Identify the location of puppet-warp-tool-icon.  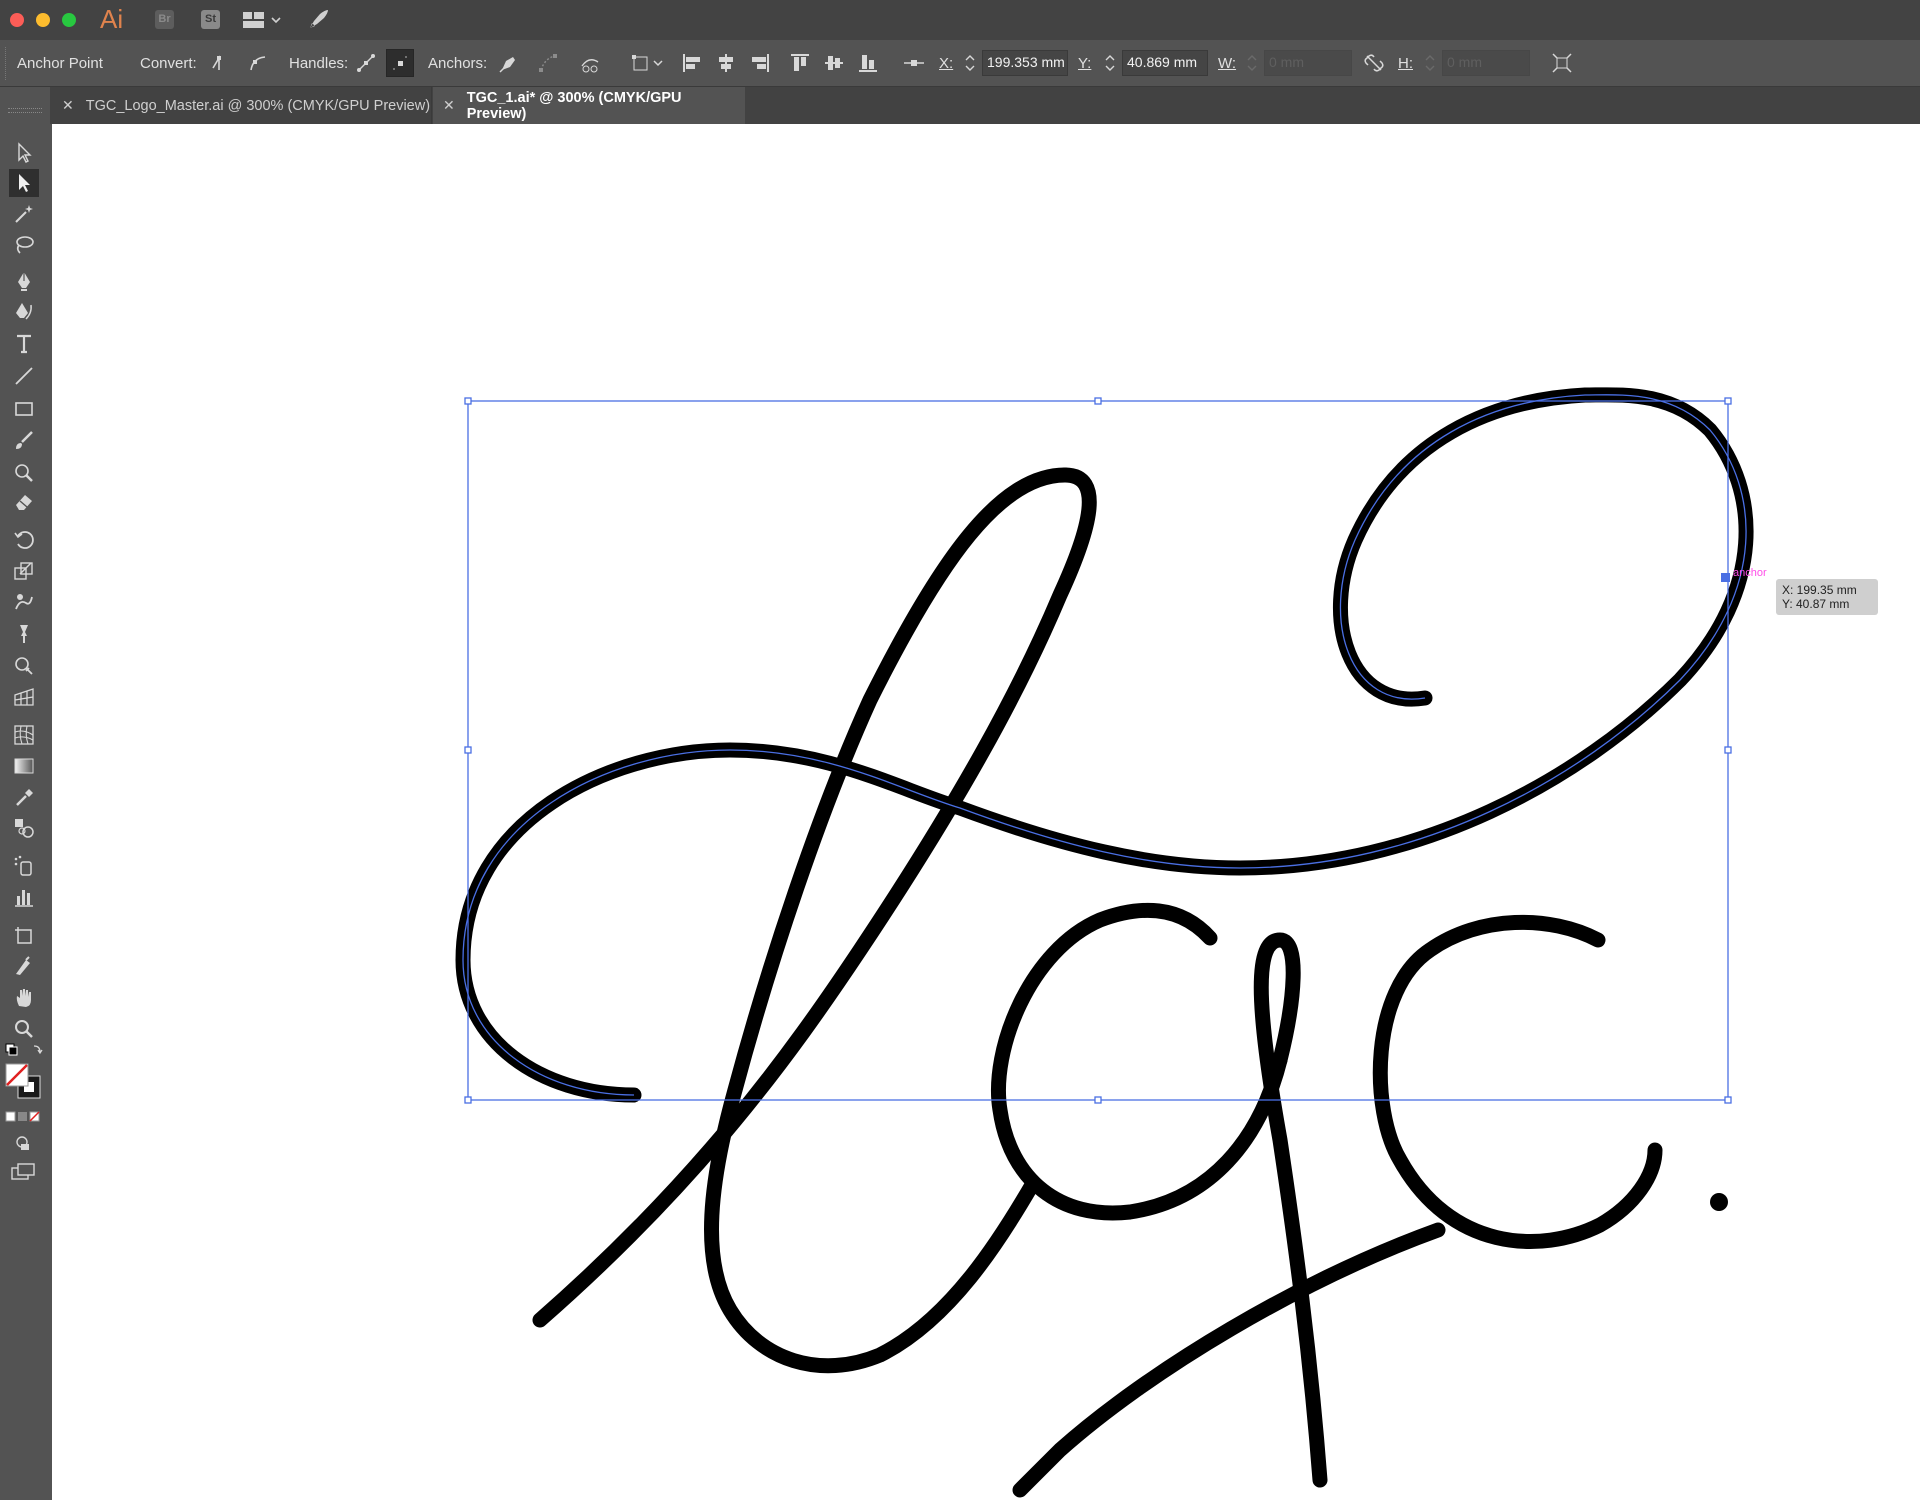
(24, 634).